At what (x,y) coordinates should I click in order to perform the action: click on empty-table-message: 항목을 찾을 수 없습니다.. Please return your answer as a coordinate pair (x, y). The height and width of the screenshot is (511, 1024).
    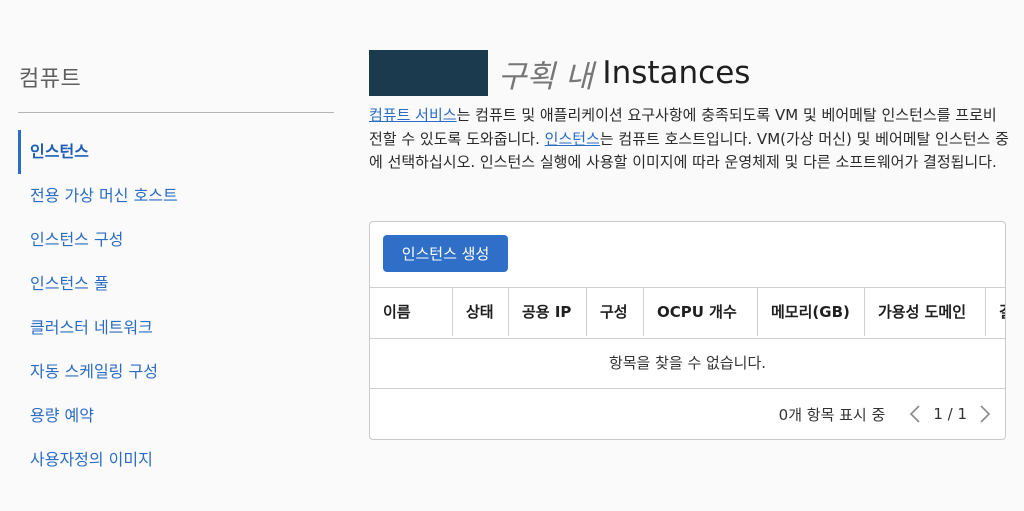
    Looking at the image, I should click on (687, 363).